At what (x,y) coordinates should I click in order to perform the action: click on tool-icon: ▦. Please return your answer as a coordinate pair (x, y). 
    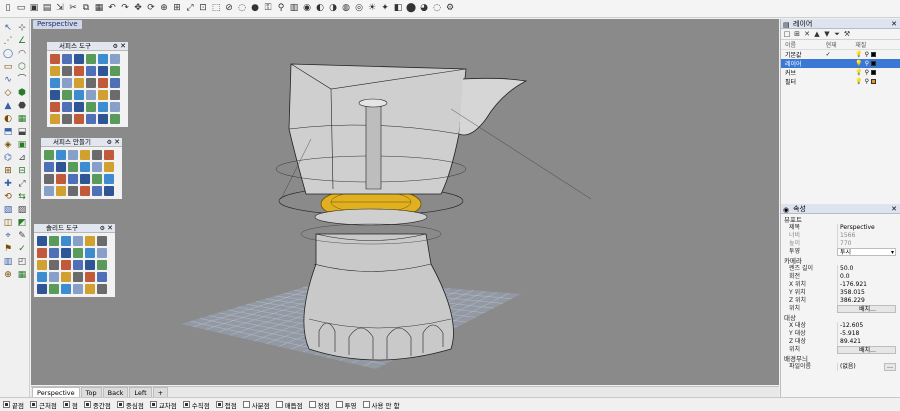
    Looking at the image, I should click on (22, 275).